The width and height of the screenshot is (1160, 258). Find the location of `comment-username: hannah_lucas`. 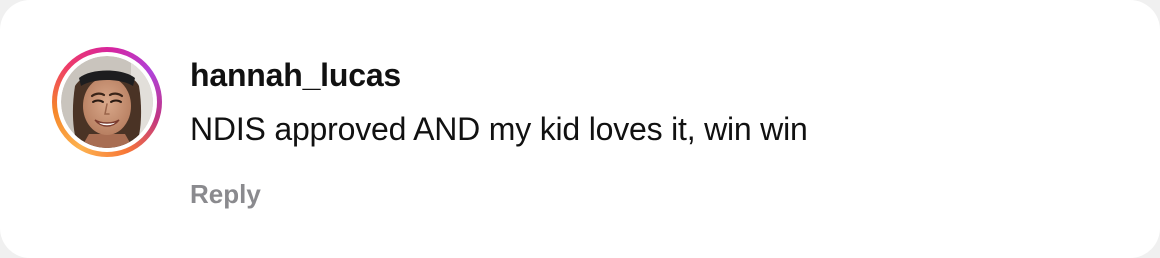

comment-username: hannah_lucas is located at coordinates (655, 75).